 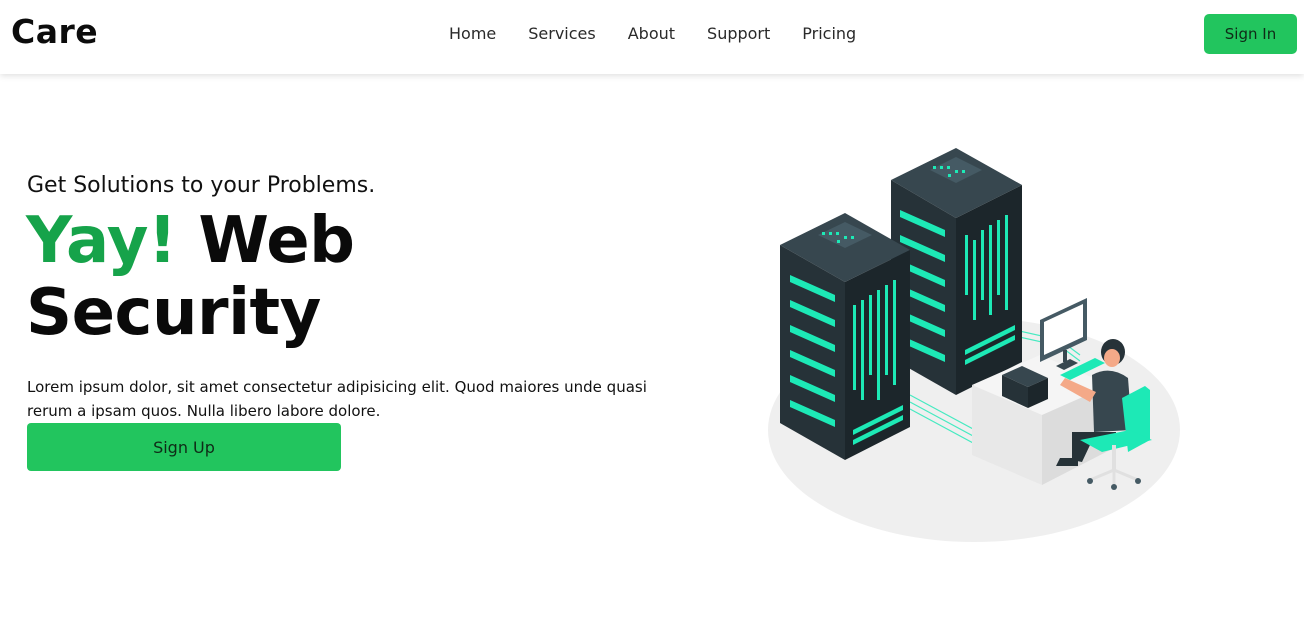 I want to click on hero-title-accent: Yay!, so click(x=101, y=241).